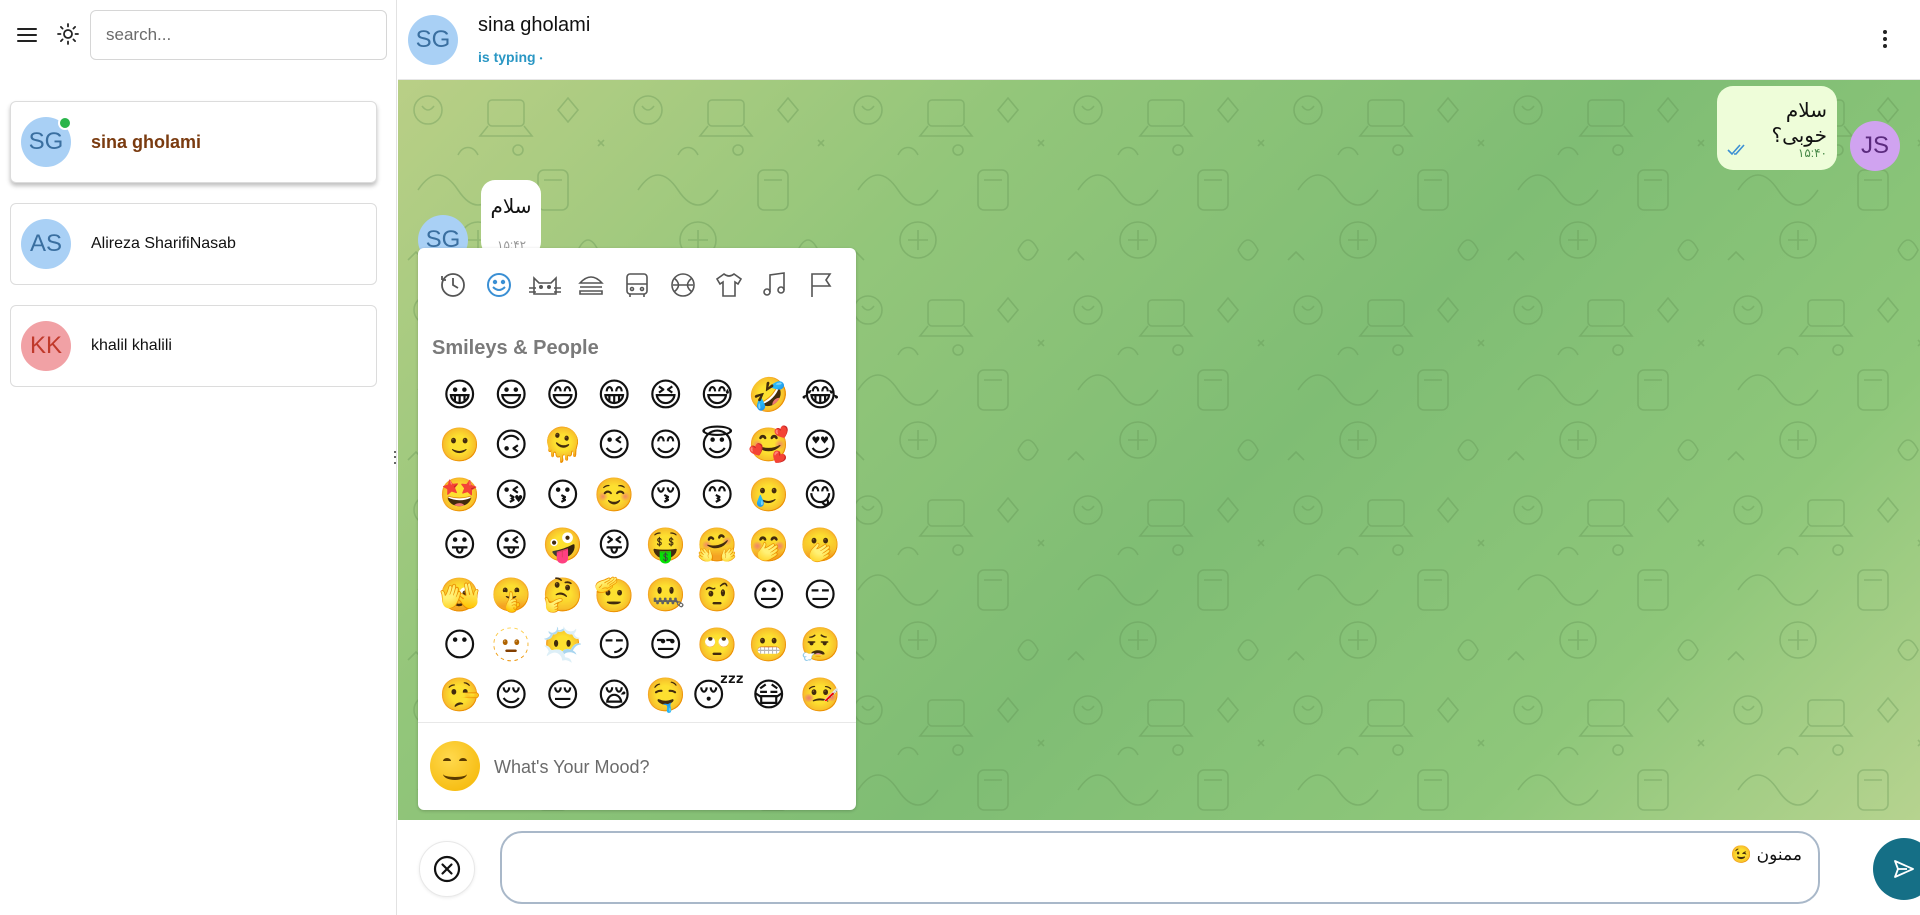 The width and height of the screenshot is (1920, 915). Describe the element at coordinates (572, 767) in the screenshot. I see `mood-placeholder: What's Your Mood?` at that location.